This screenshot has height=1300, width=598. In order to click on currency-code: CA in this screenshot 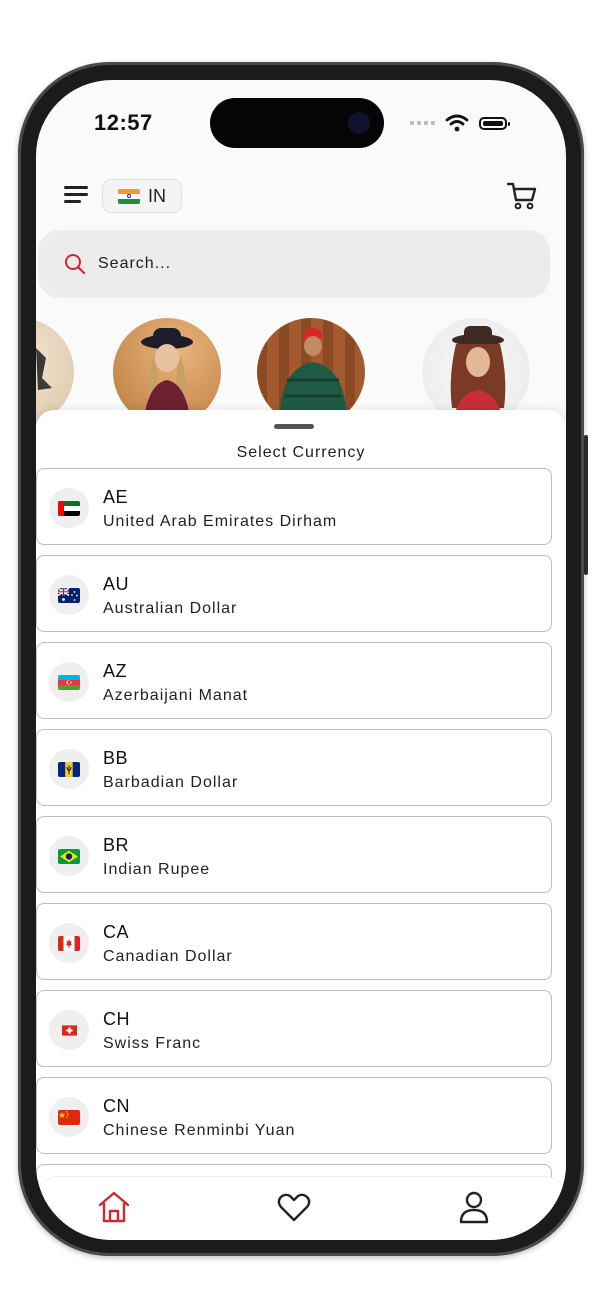, I will do `click(116, 932)`.